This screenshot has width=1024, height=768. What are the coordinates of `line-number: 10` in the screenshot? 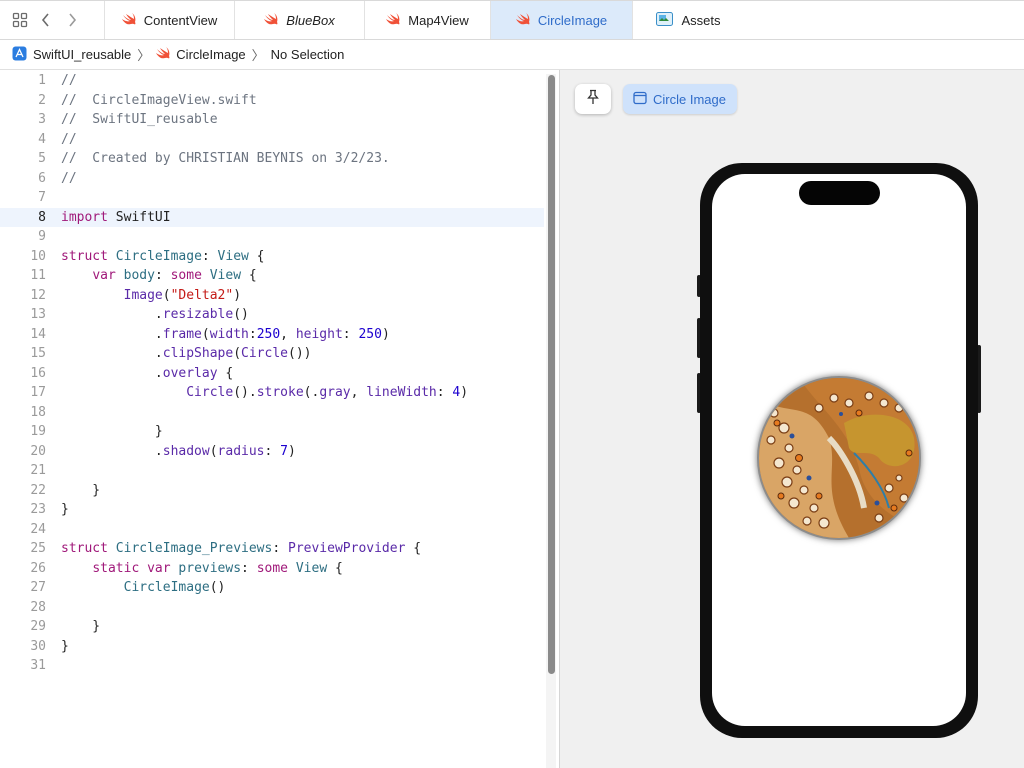 It's located at (38, 256).